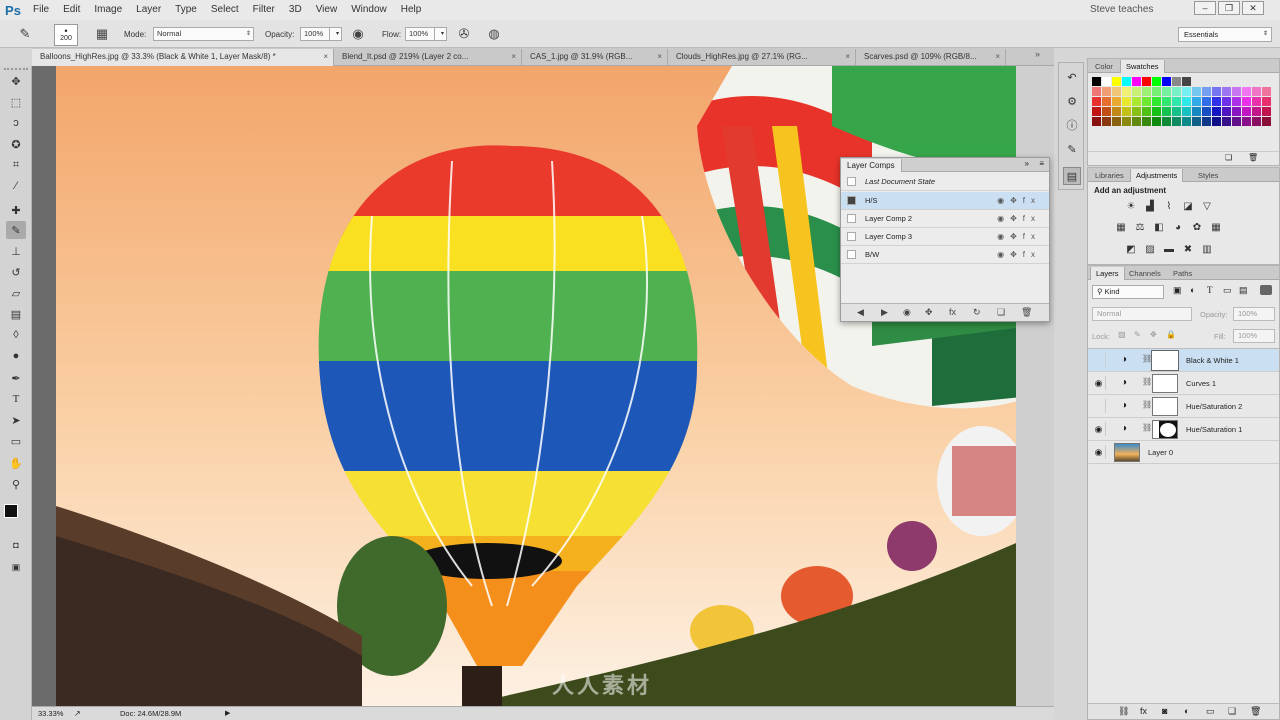  I want to click on menu-layer: Layer, so click(148, 10).